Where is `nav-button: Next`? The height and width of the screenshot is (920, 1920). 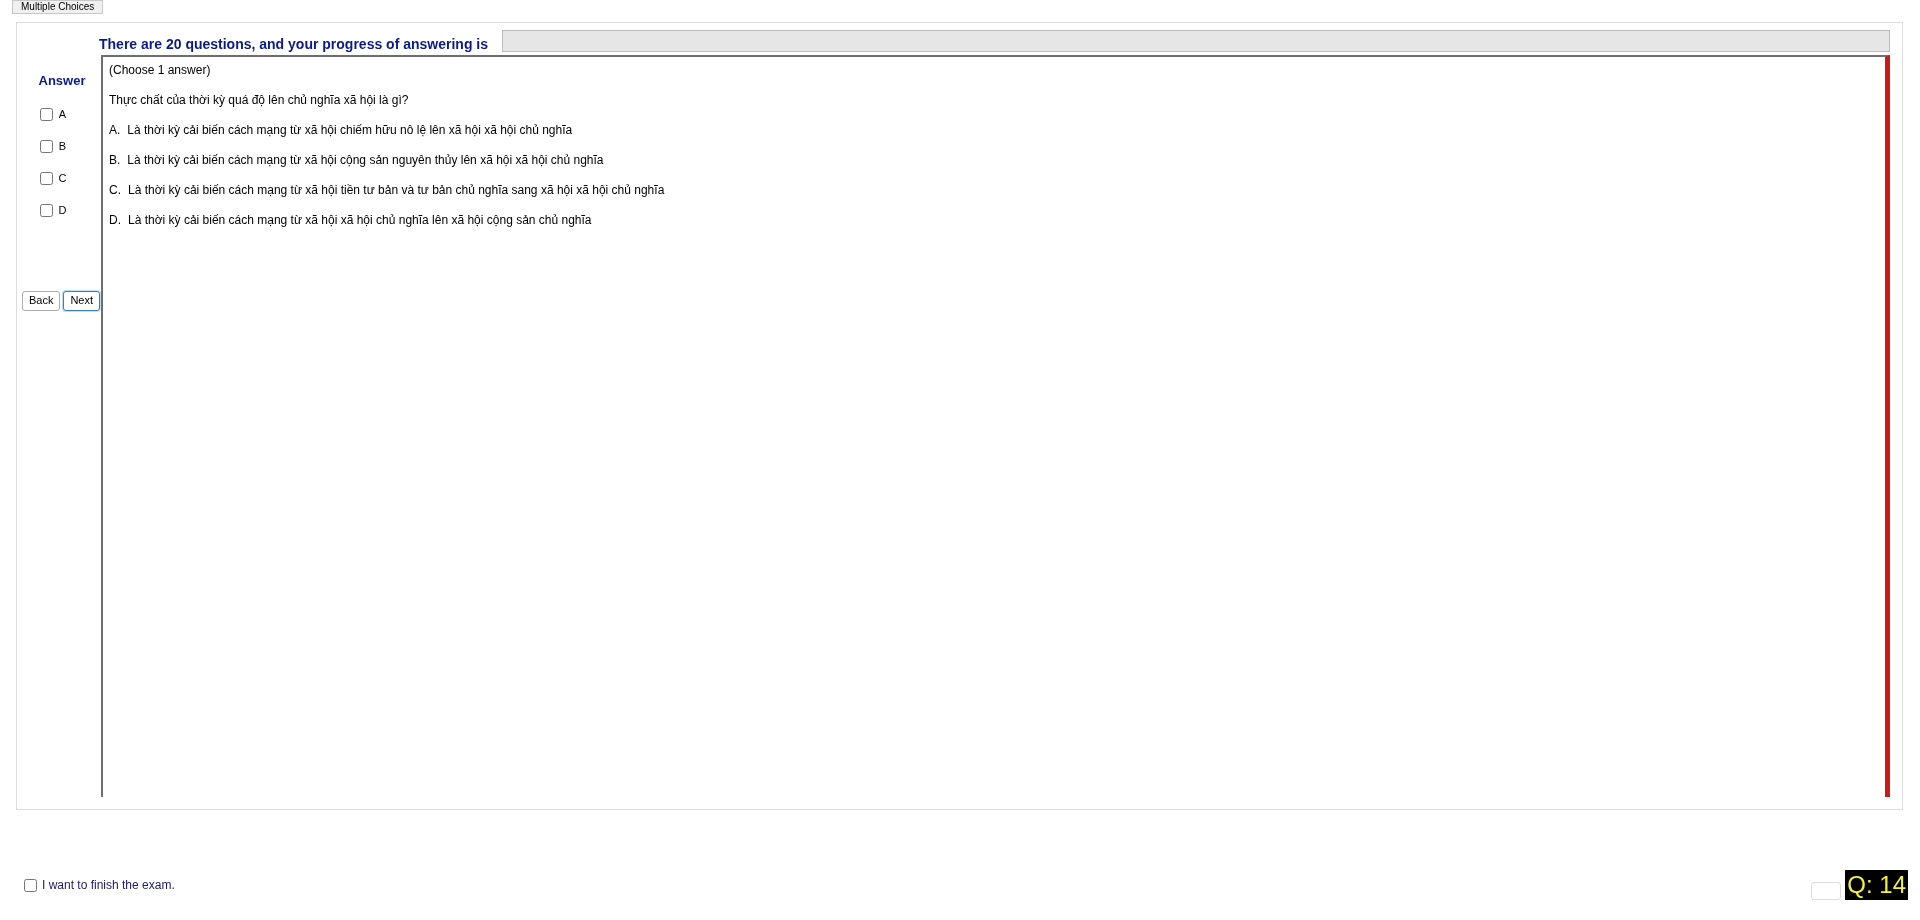 nav-button: Next is located at coordinates (82, 300).